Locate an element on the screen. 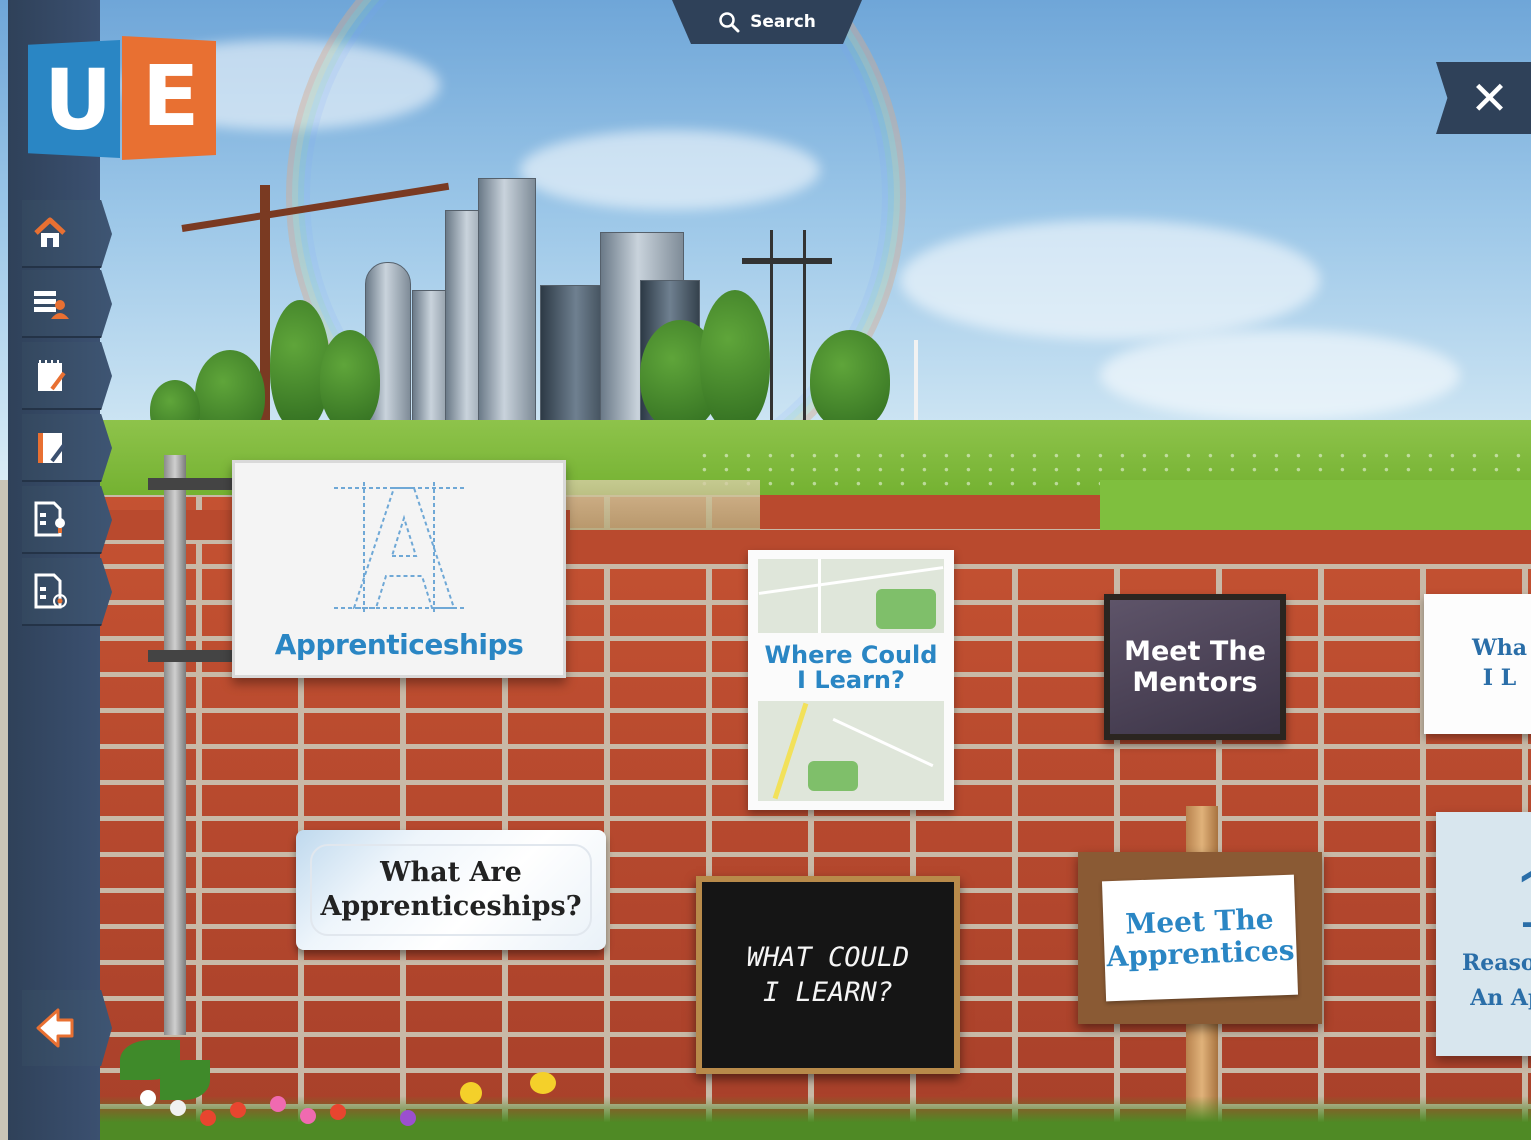  wall-top-bricks is located at coordinates (1045, 549).